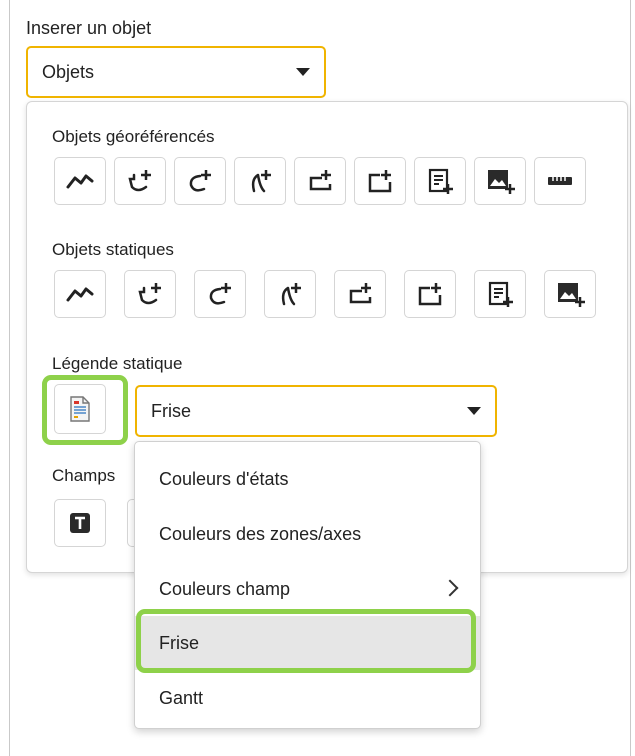  Describe the element at coordinates (80, 523) in the screenshot. I see `text-field-icon` at that location.